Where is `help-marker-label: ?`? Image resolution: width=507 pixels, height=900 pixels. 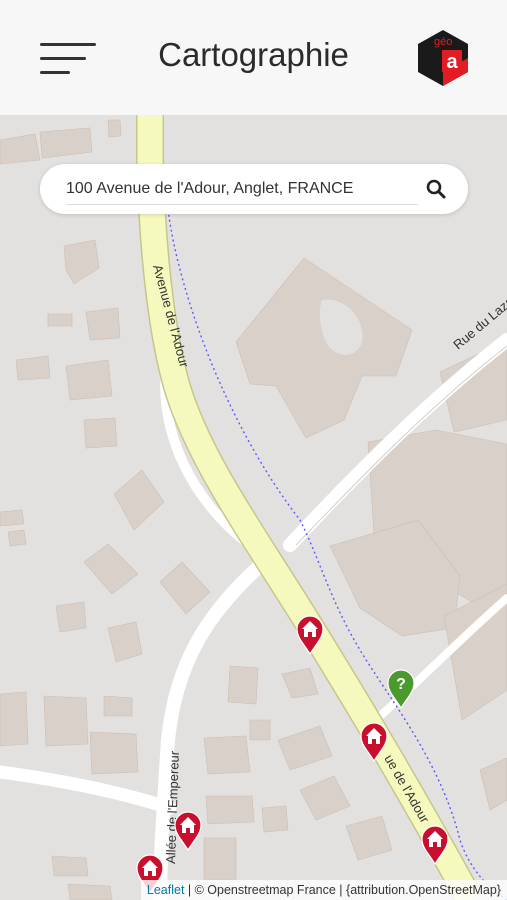 help-marker-label: ? is located at coordinates (401, 684).